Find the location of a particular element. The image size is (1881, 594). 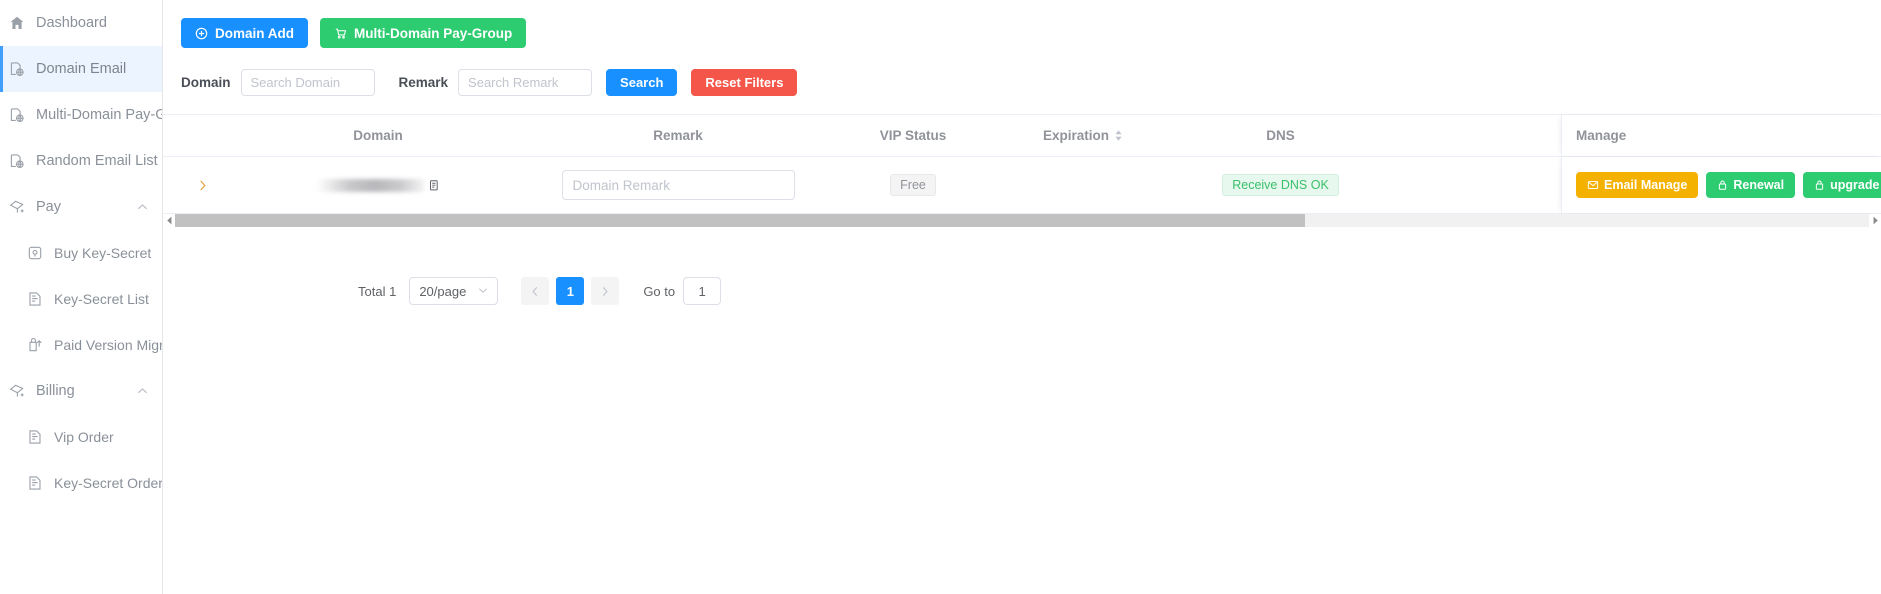

chevron-right-icon is located at coordinates (202, 185).